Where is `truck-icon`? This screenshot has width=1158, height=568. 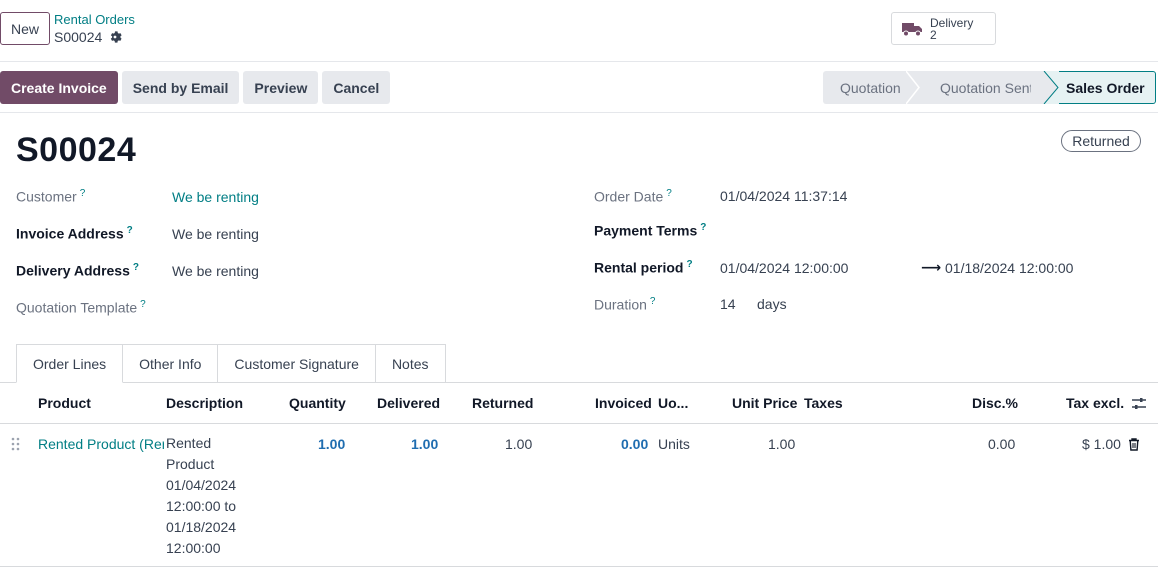
truck-icon is located at coordinates (913, 29).